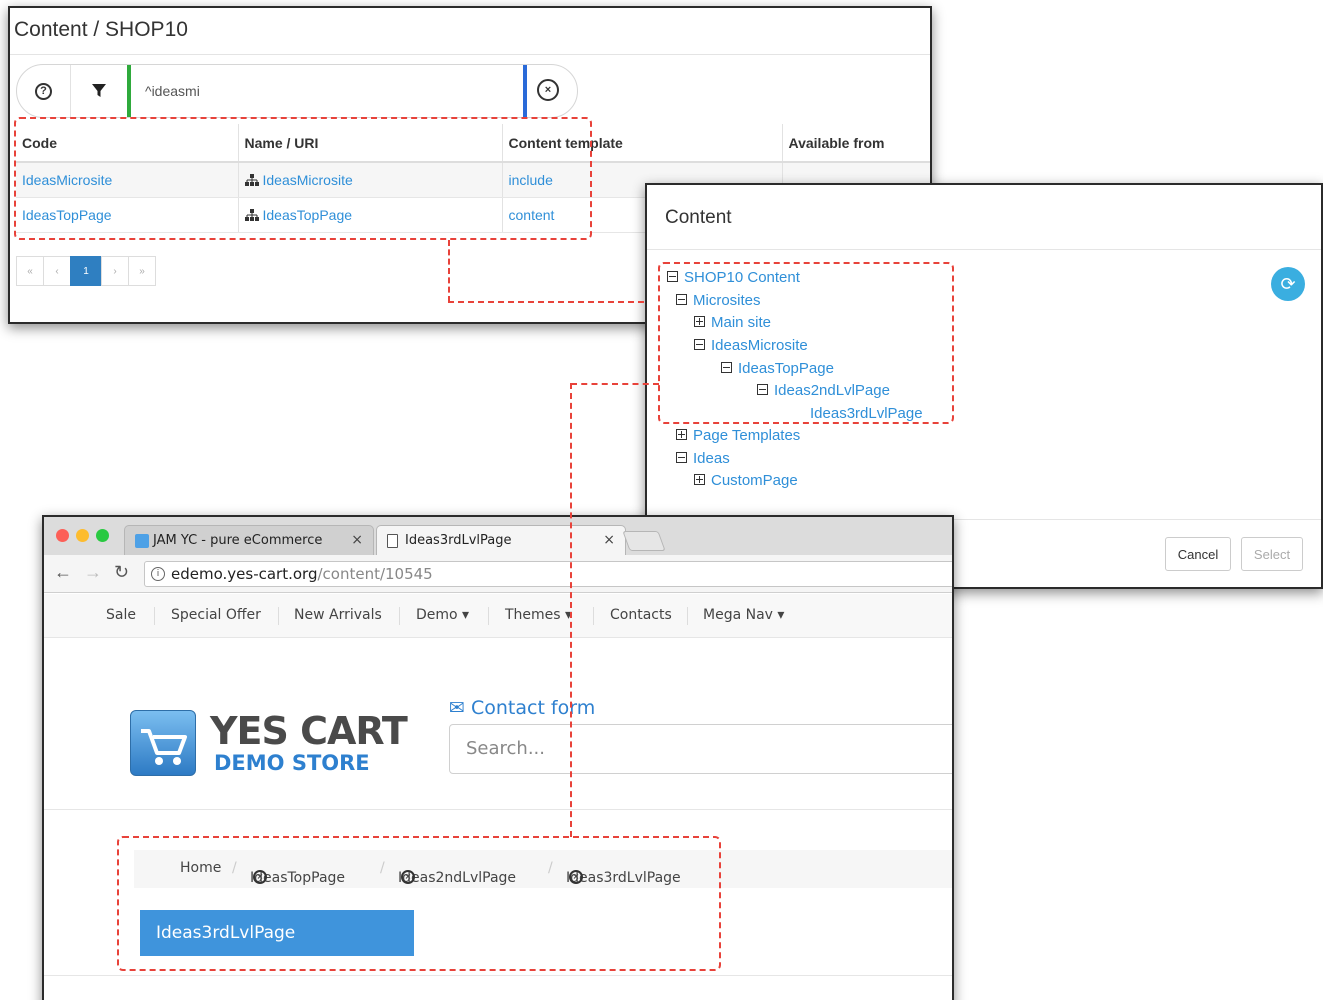  I want to click on tree-node: IdeasMicrosite, so click(751, 345).